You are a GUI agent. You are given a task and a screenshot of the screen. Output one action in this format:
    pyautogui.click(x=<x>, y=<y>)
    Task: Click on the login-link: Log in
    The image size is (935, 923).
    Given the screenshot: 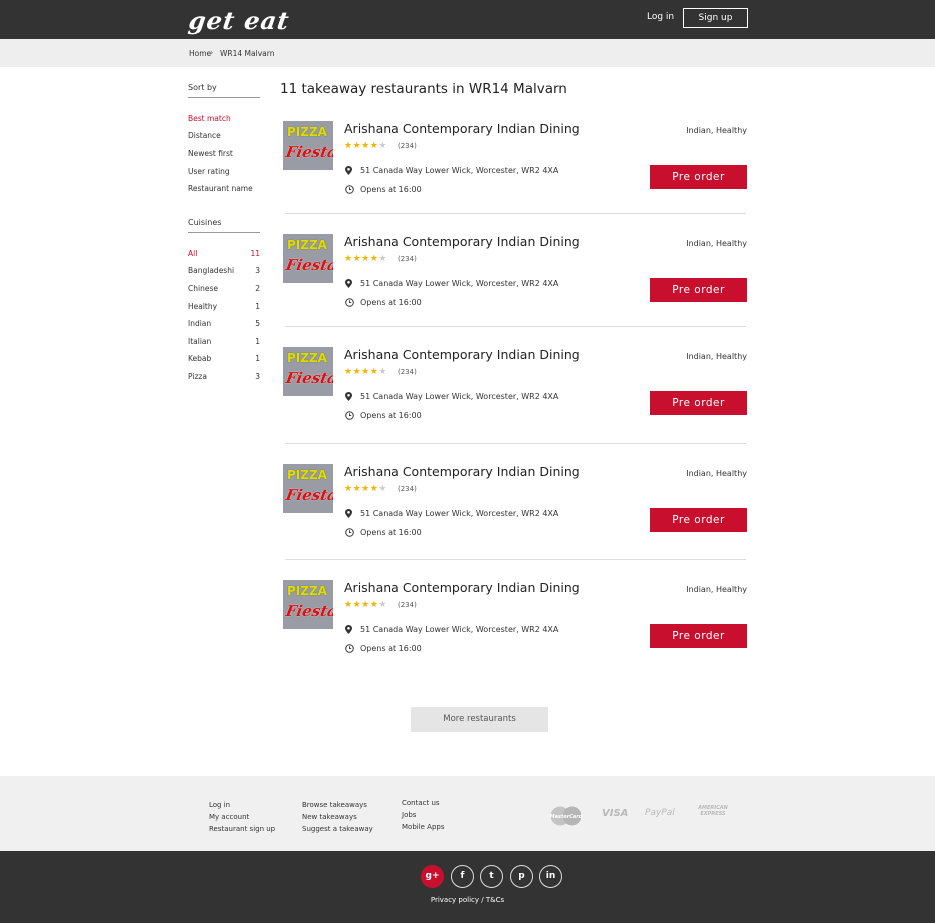 What is the action you would take?
    pyautogui.click(x=660, y=17)
    